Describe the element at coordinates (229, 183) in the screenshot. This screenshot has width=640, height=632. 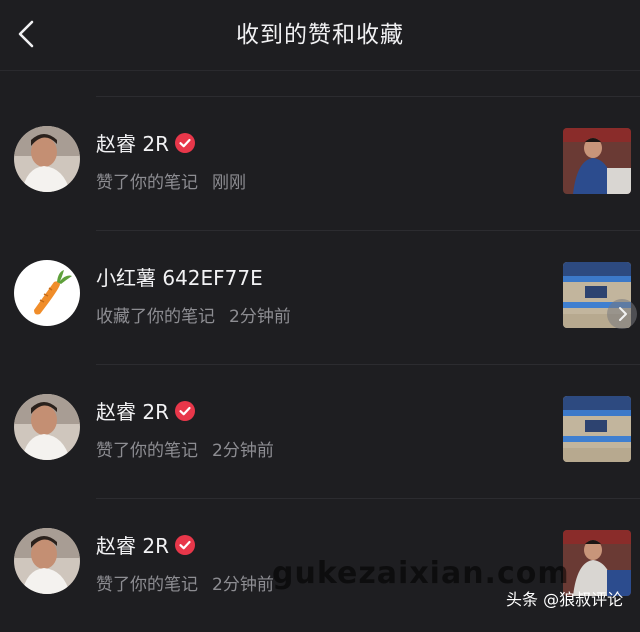
I see `time-text: 刚刚` at that location.